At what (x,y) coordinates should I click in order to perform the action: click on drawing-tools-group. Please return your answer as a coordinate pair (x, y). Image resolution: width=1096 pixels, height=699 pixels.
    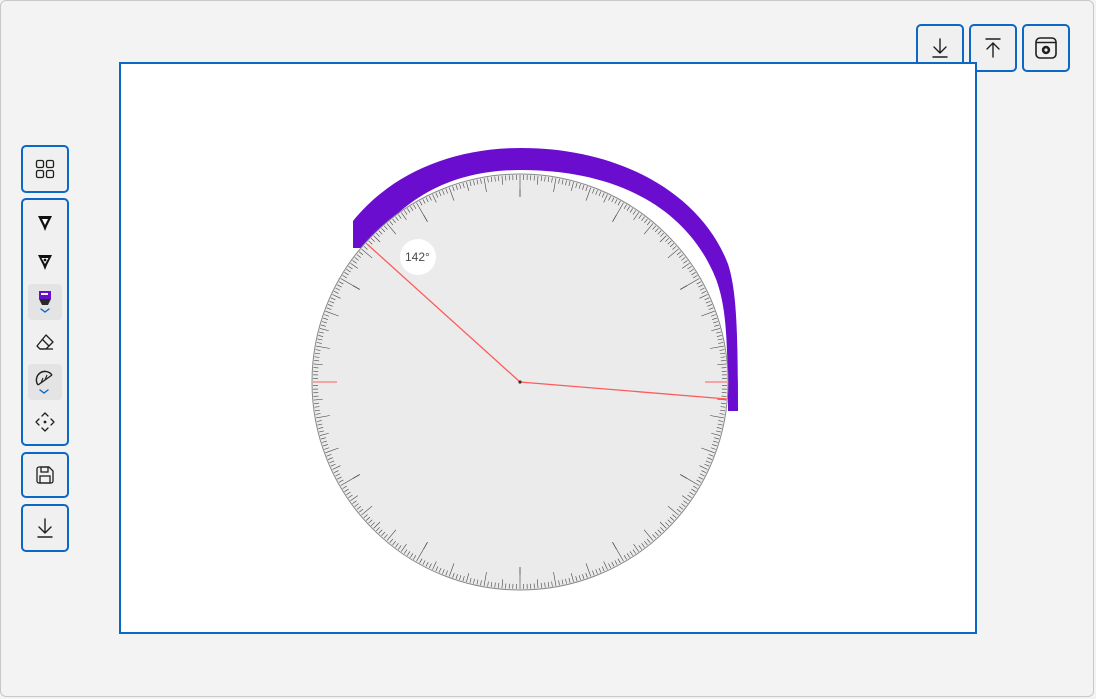
    Looking at the image, I should click on (45, 322).